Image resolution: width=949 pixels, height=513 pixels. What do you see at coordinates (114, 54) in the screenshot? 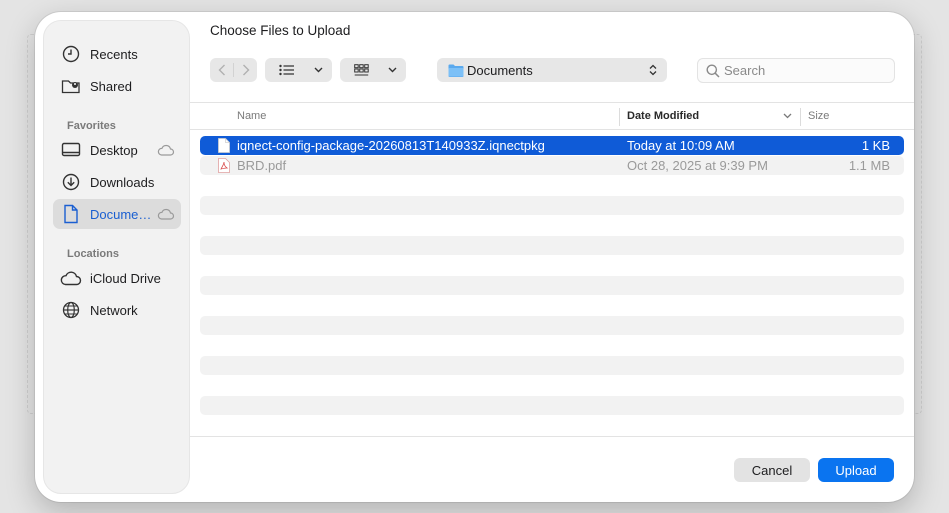
I see `sidebar-item-label: Recents` at bounding box center [114, 54].